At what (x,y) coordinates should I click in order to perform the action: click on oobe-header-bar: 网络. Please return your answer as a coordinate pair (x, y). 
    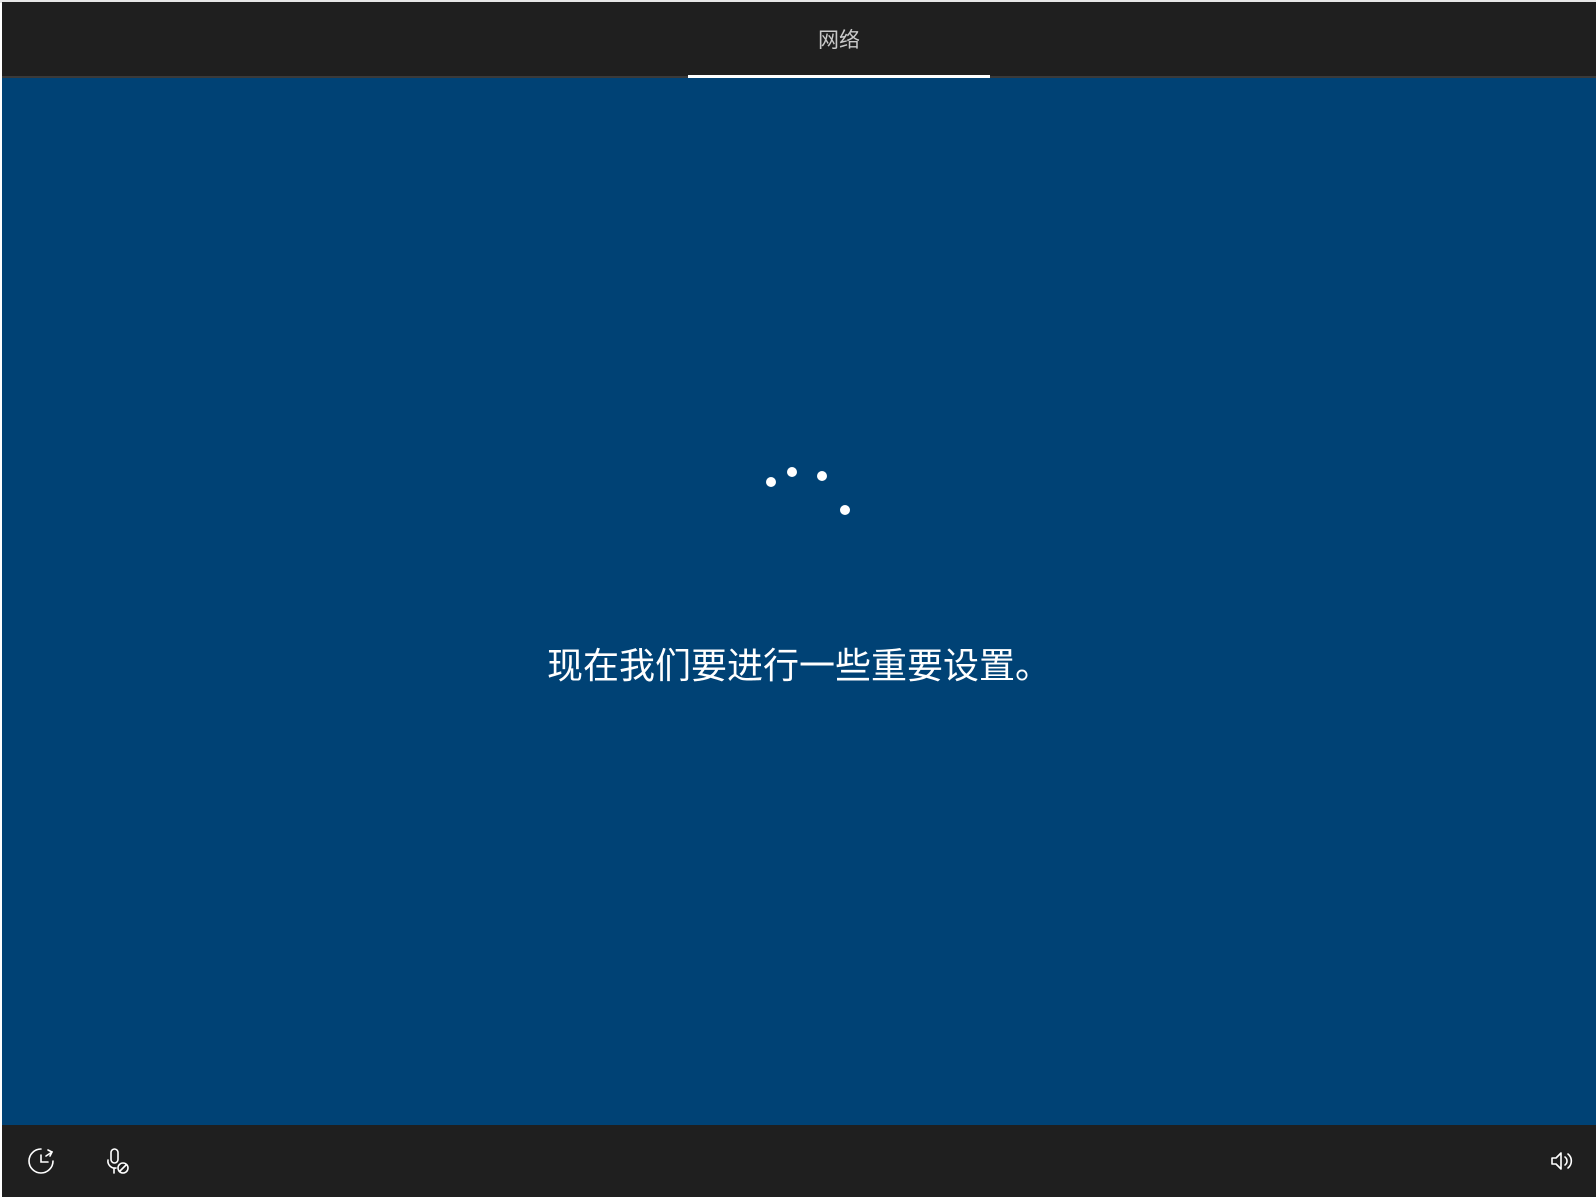
    Looking at the image, I should click on (799, 40).